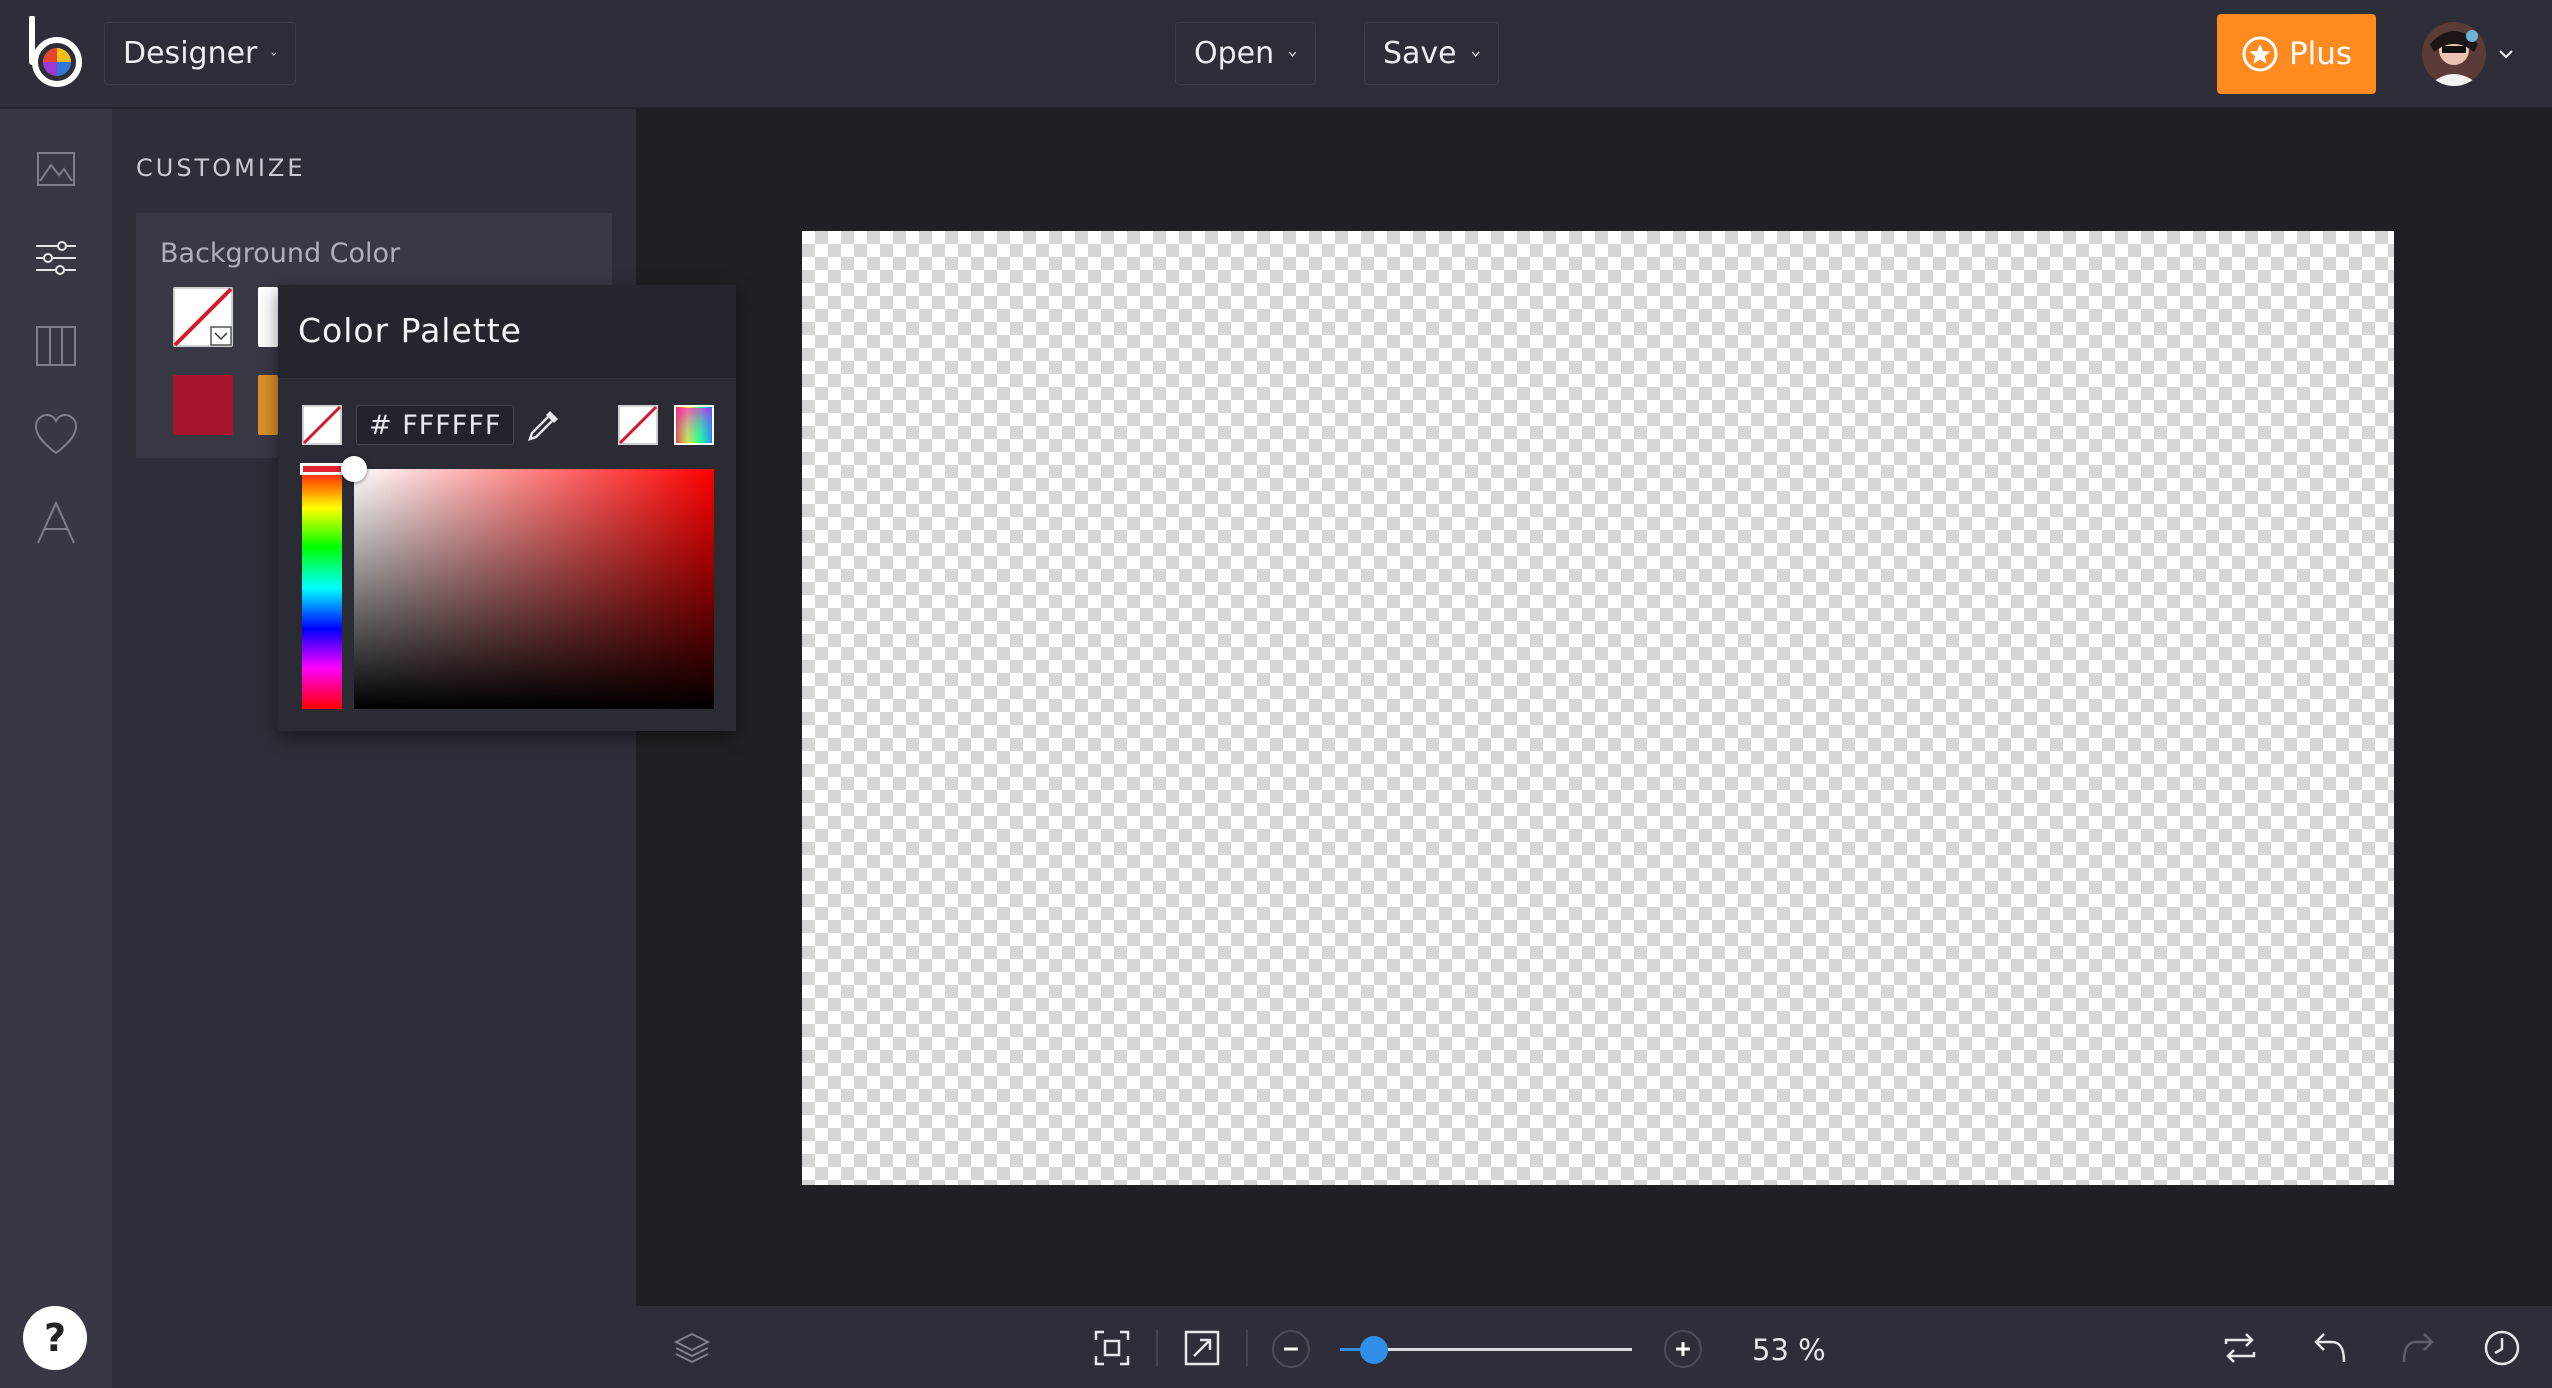 The image size is (2552, 1388). What do you see at coordinates (190, 53) in the screenshot?
I see `designer-mode-label: Designer` at bounding box center [190, 53].